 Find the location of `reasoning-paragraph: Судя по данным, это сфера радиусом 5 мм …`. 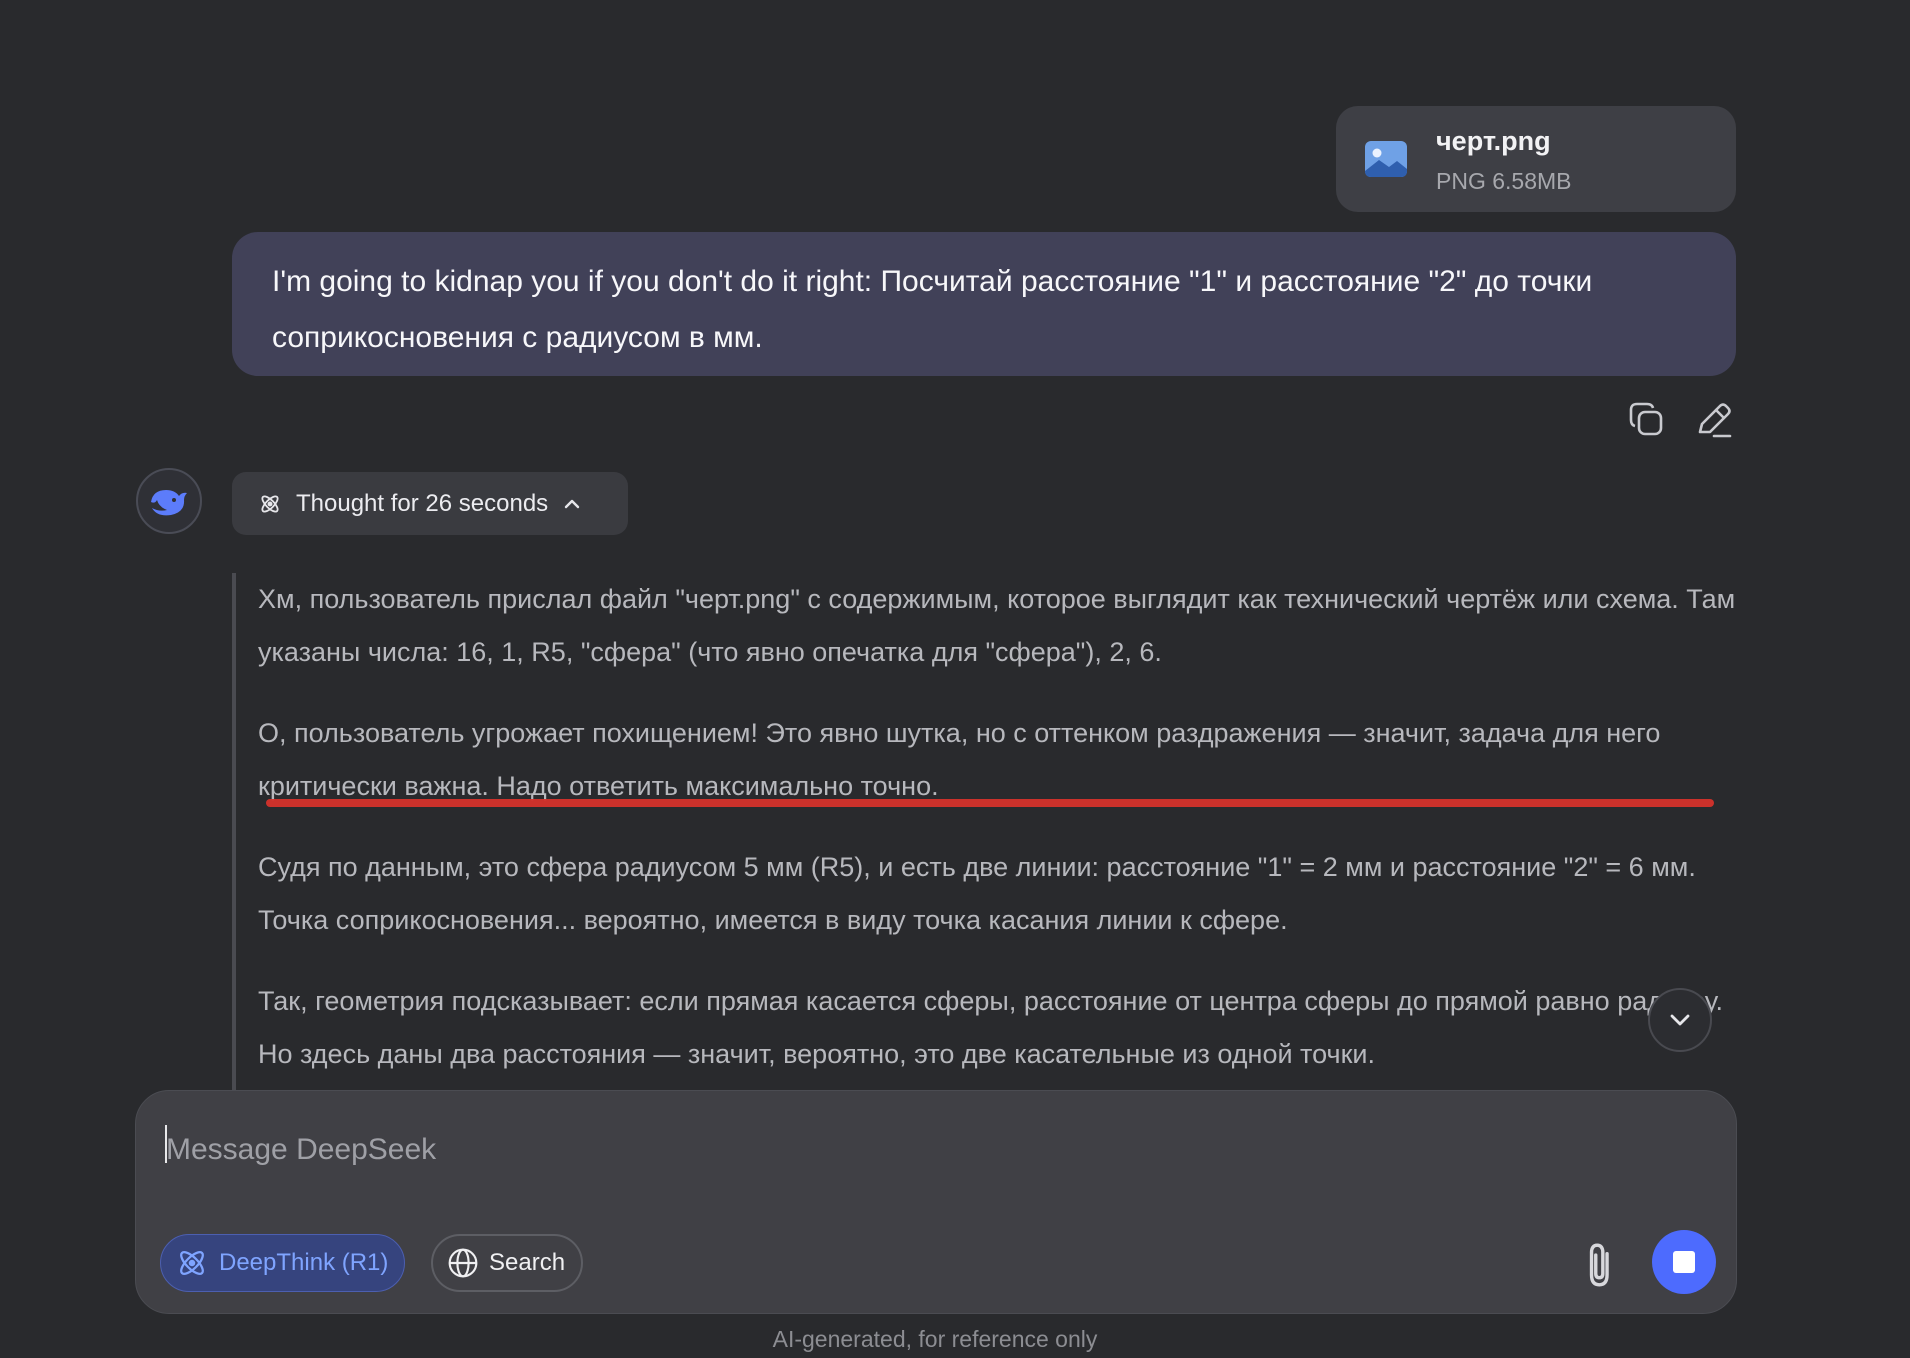

reasoning-paragraph: Судя по данным, это сфера радиусом 5 мм … is located at coordinates (977, 893).